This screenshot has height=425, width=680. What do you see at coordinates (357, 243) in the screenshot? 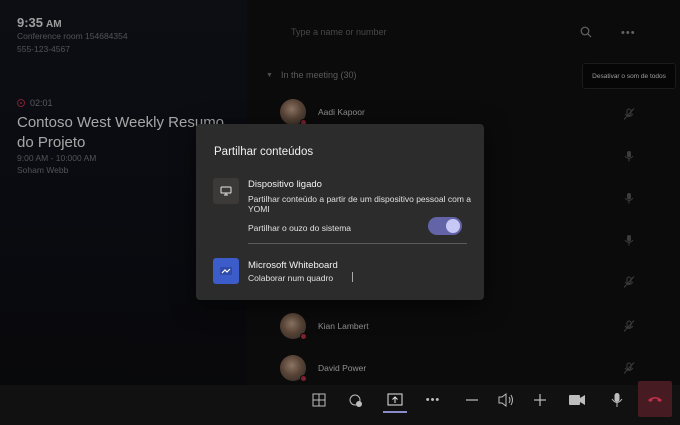
I see `divider` at bounding box center [357, 243].